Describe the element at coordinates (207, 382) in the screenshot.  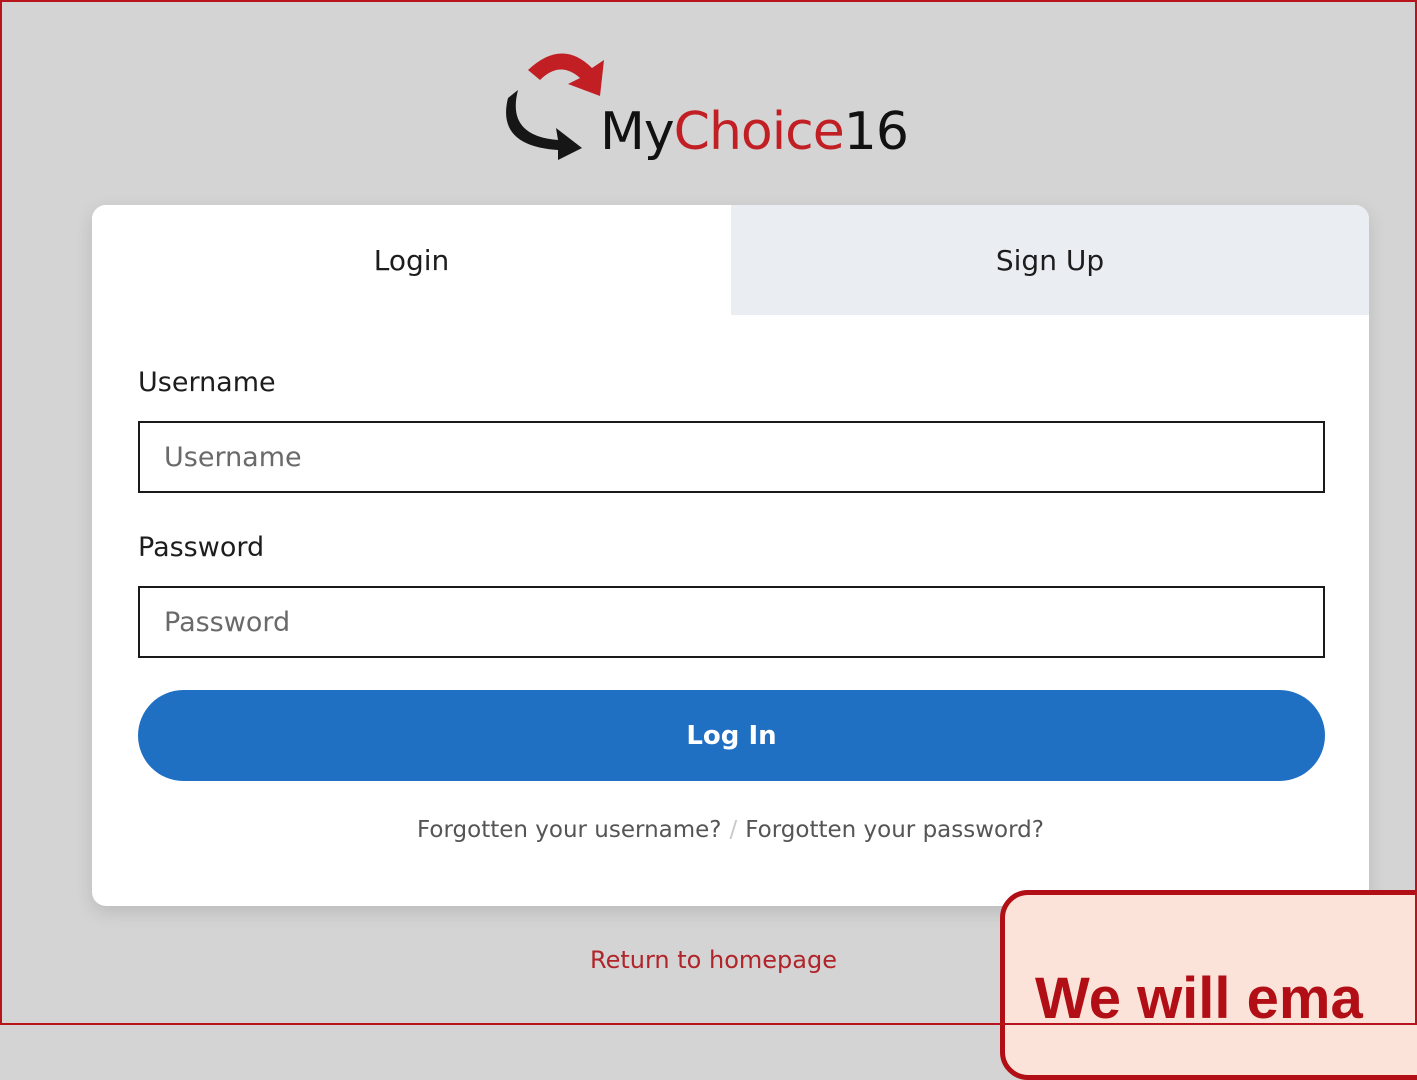
I see `username-label: Username` at that location.